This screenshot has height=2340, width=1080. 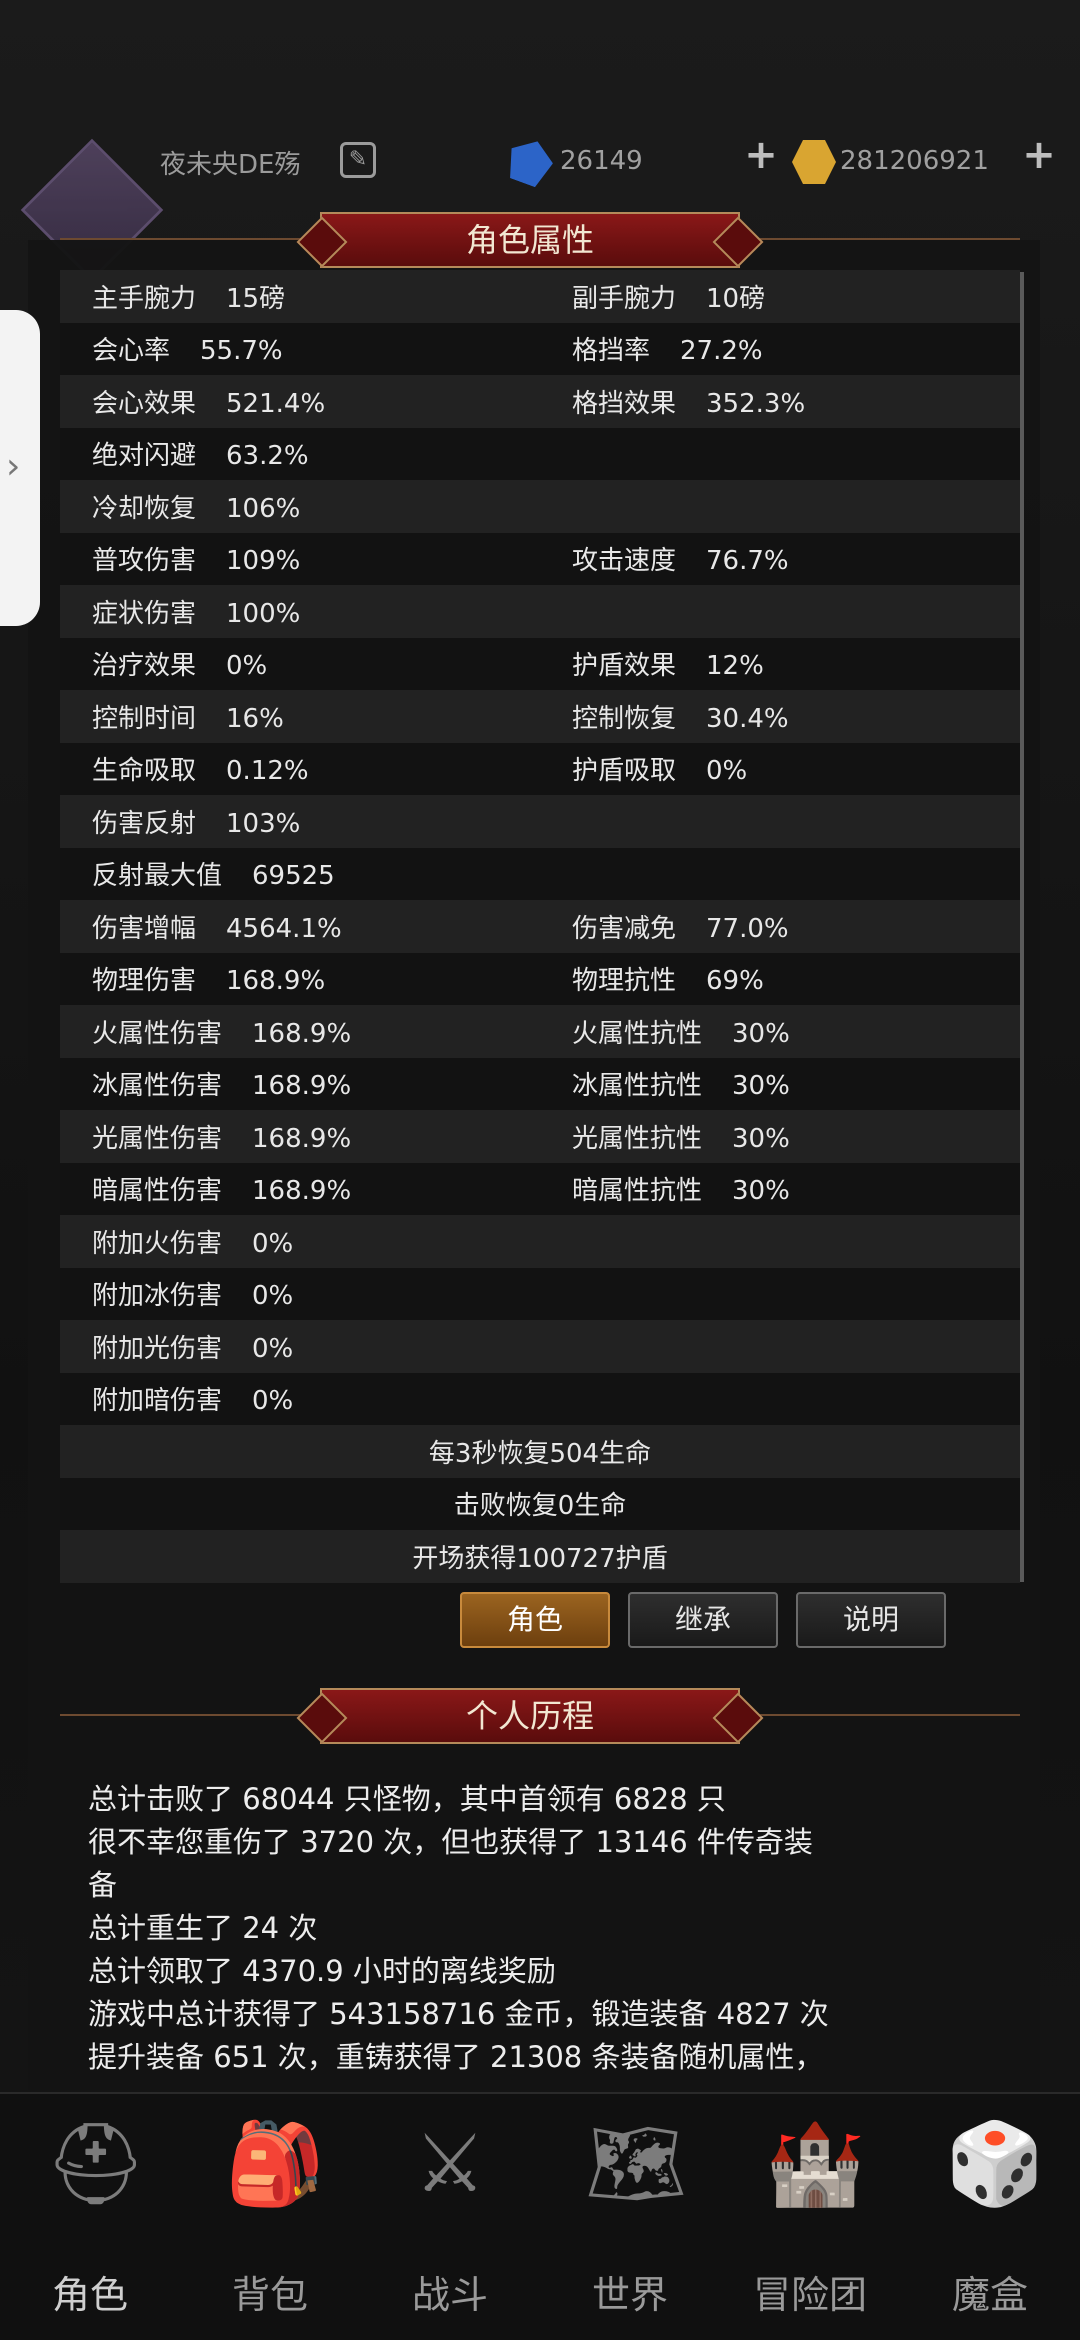 I want to click on stat-row: 冷却恢复 106%, so click(x=540, y=506).